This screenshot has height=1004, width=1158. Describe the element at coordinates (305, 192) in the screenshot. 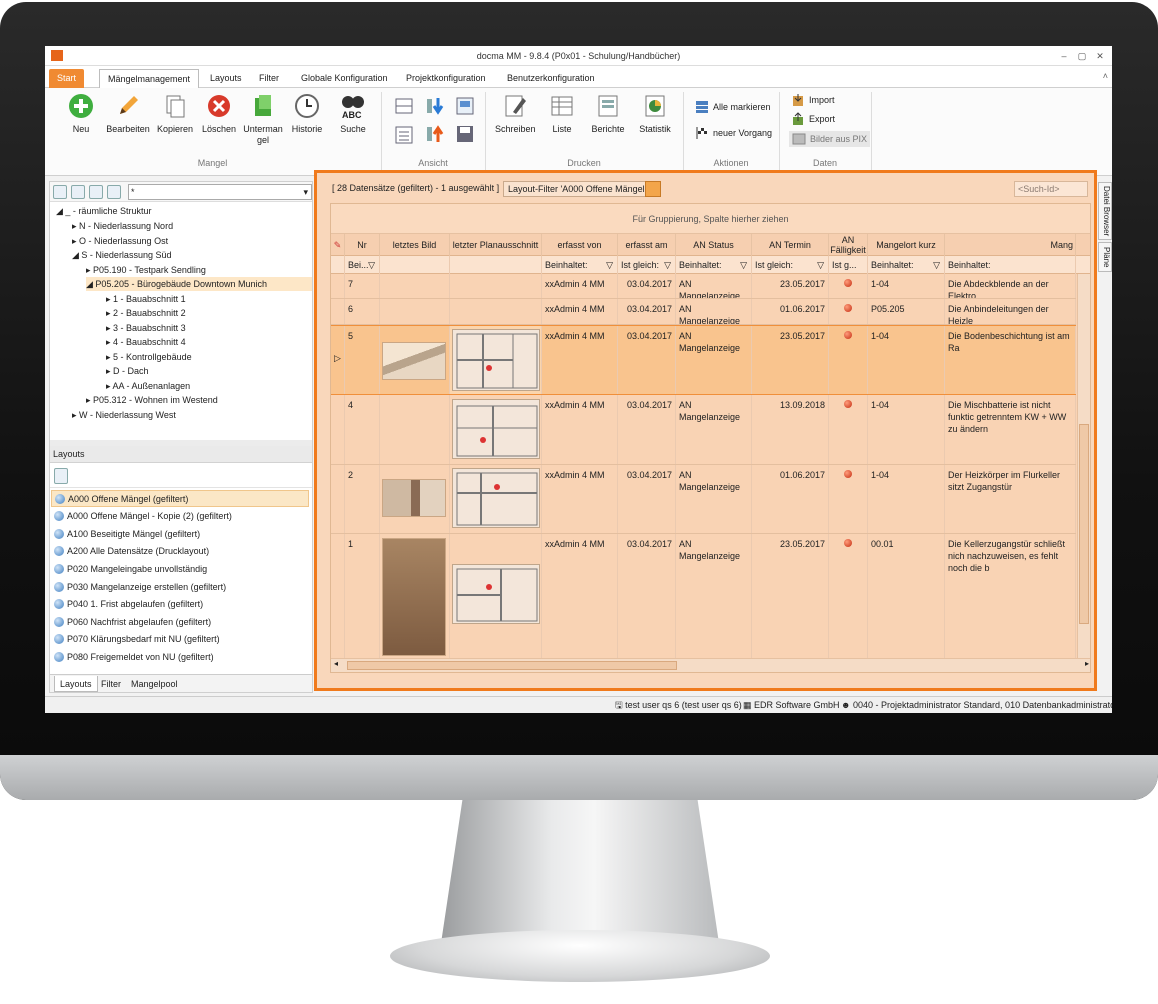

I see `chevron-down-icon: ▾` at that location.